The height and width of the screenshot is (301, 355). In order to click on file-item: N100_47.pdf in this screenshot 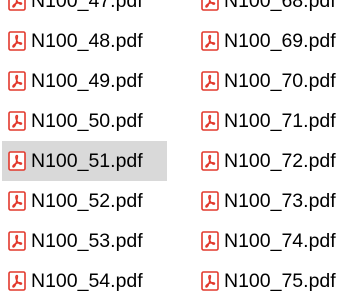, I will do `click(84, 10)`.